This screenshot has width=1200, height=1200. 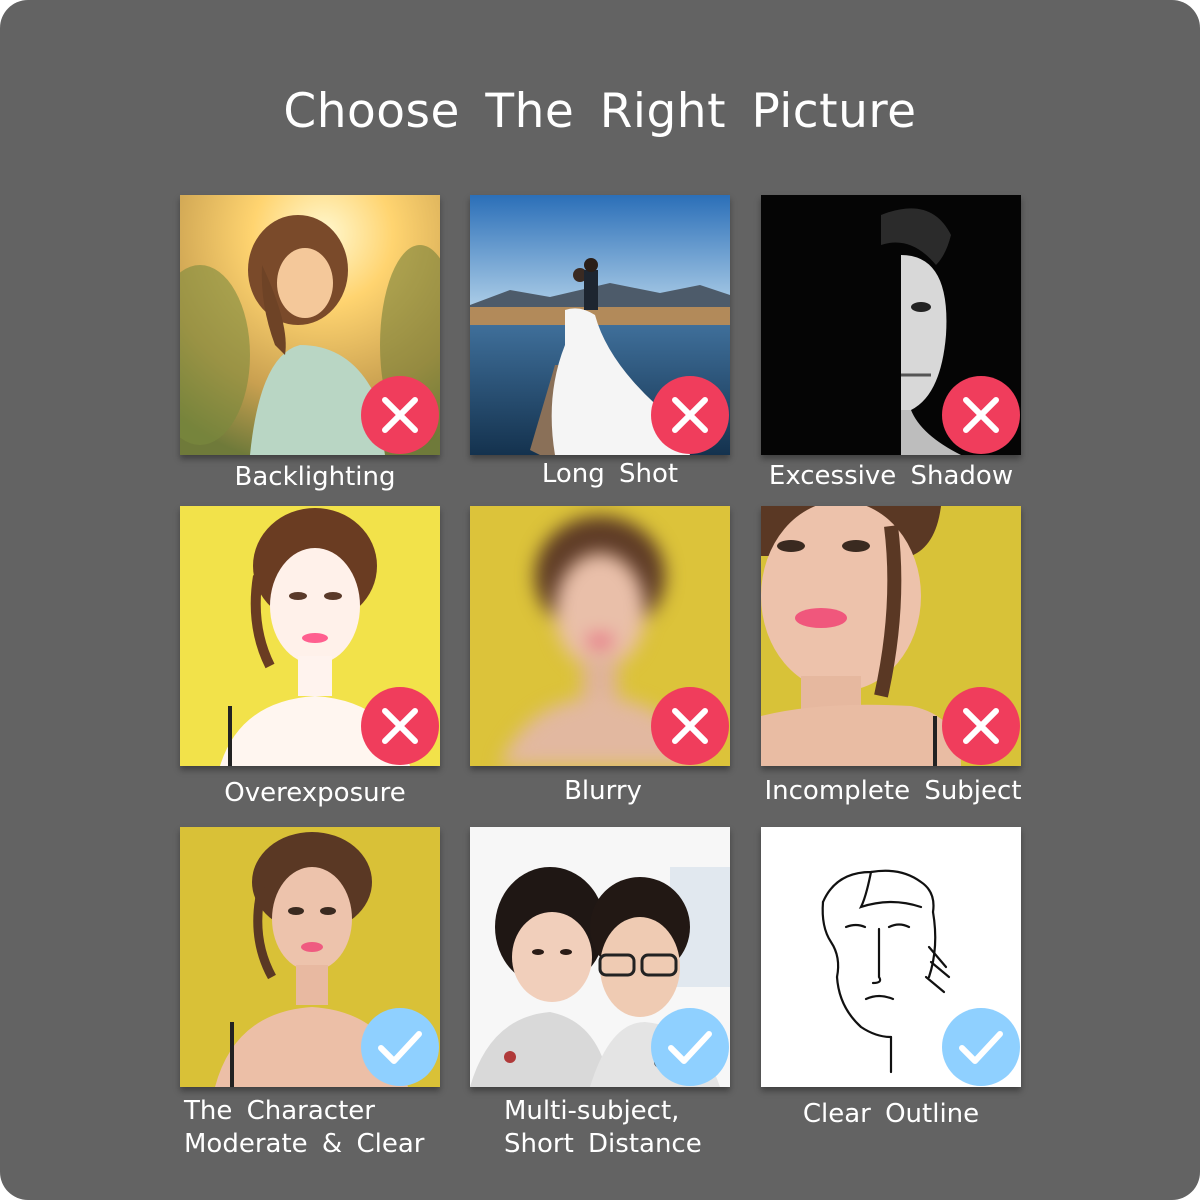 What do you see at coordinates (603, 1128) in the screenshot?
I see `tile-label-multi-subject: Multi-subject, Short Distance` at bounding box center [603, 1128].